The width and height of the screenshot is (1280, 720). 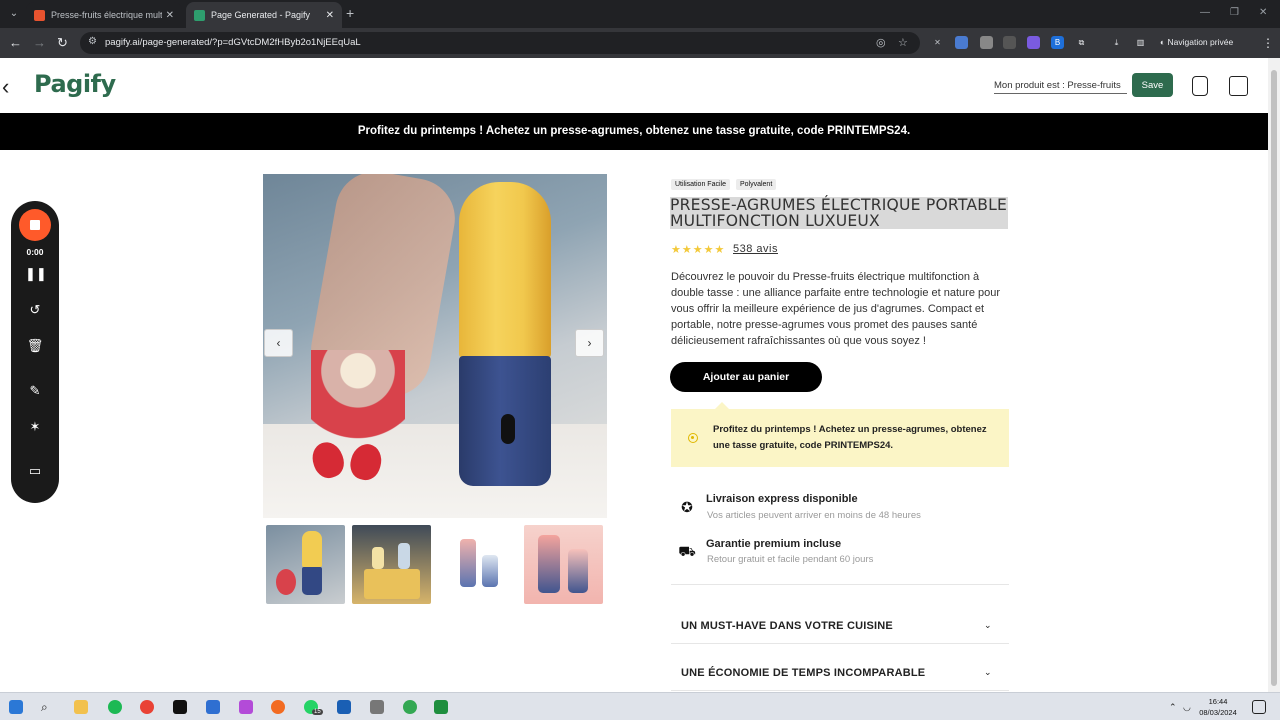 What do you see at coordinates (35, 471) in the screenshot?
I see `camera-icon: ▭` at bounding box center [35, 471].